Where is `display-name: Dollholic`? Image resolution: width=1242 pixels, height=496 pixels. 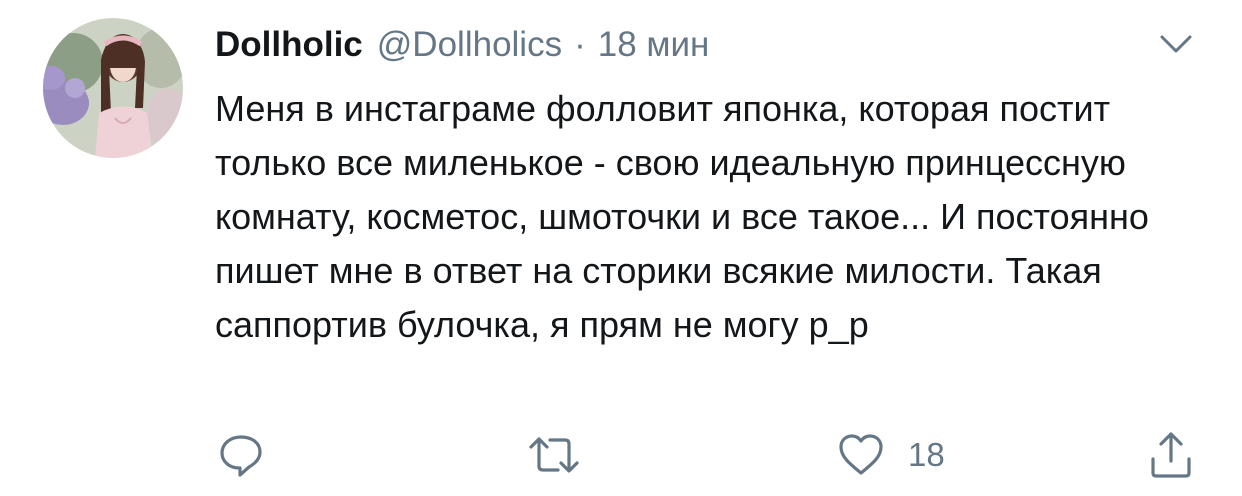
display-name: Dollholic is located at coordinates (289, 45).